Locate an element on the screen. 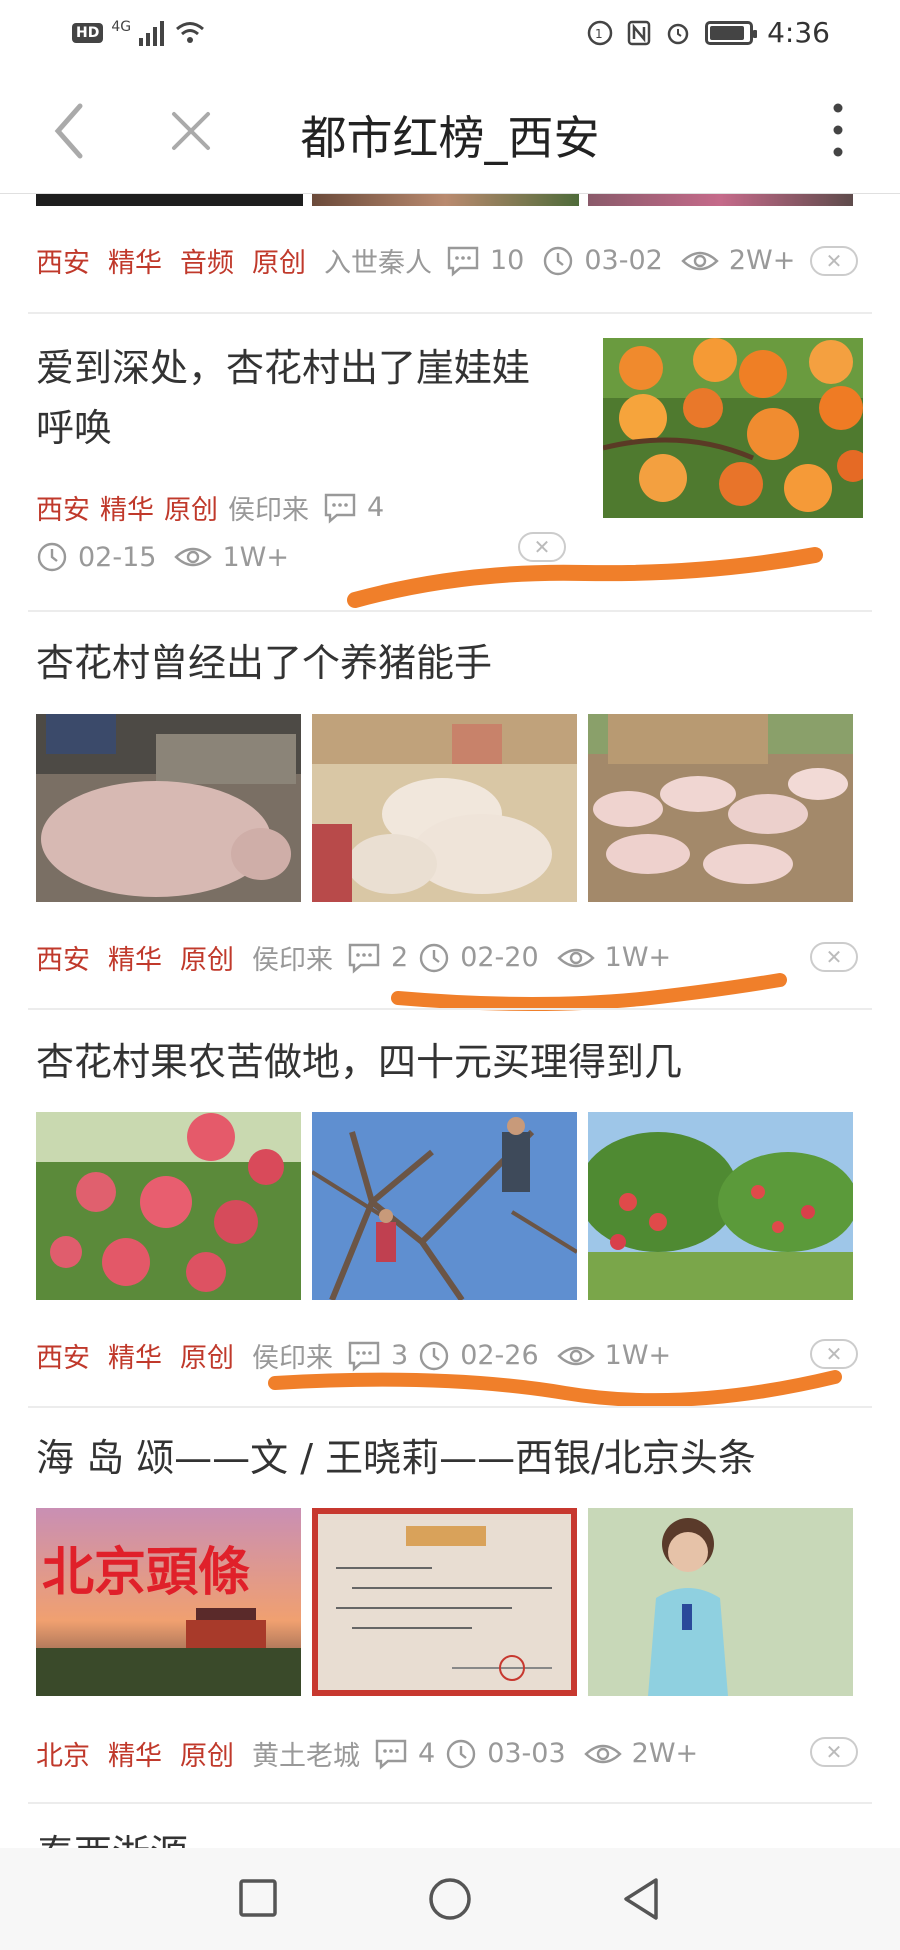  piglets-image is located at coordinates (444, 808).